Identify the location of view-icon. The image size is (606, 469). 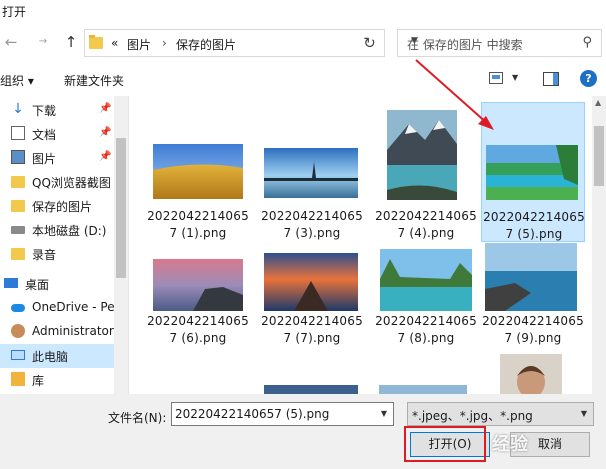
(496, 78).